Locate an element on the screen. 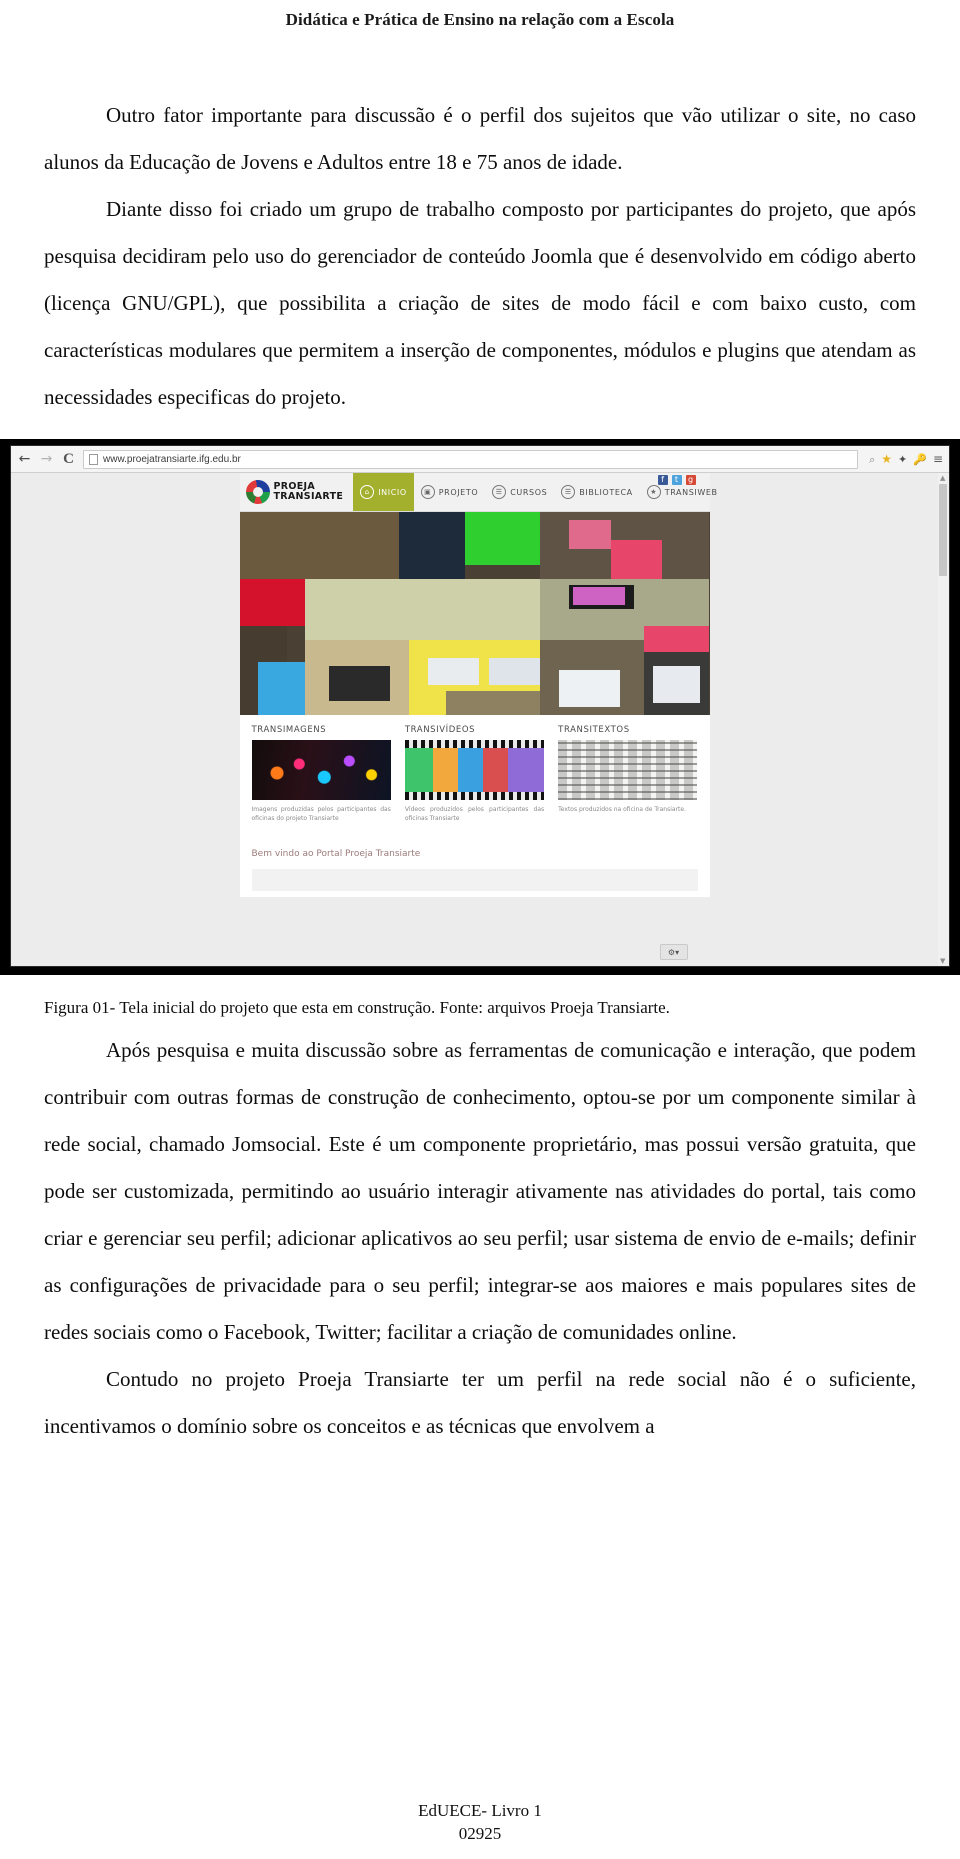  scroll-down-icon: ▼ is located at coordinates (942, 961).